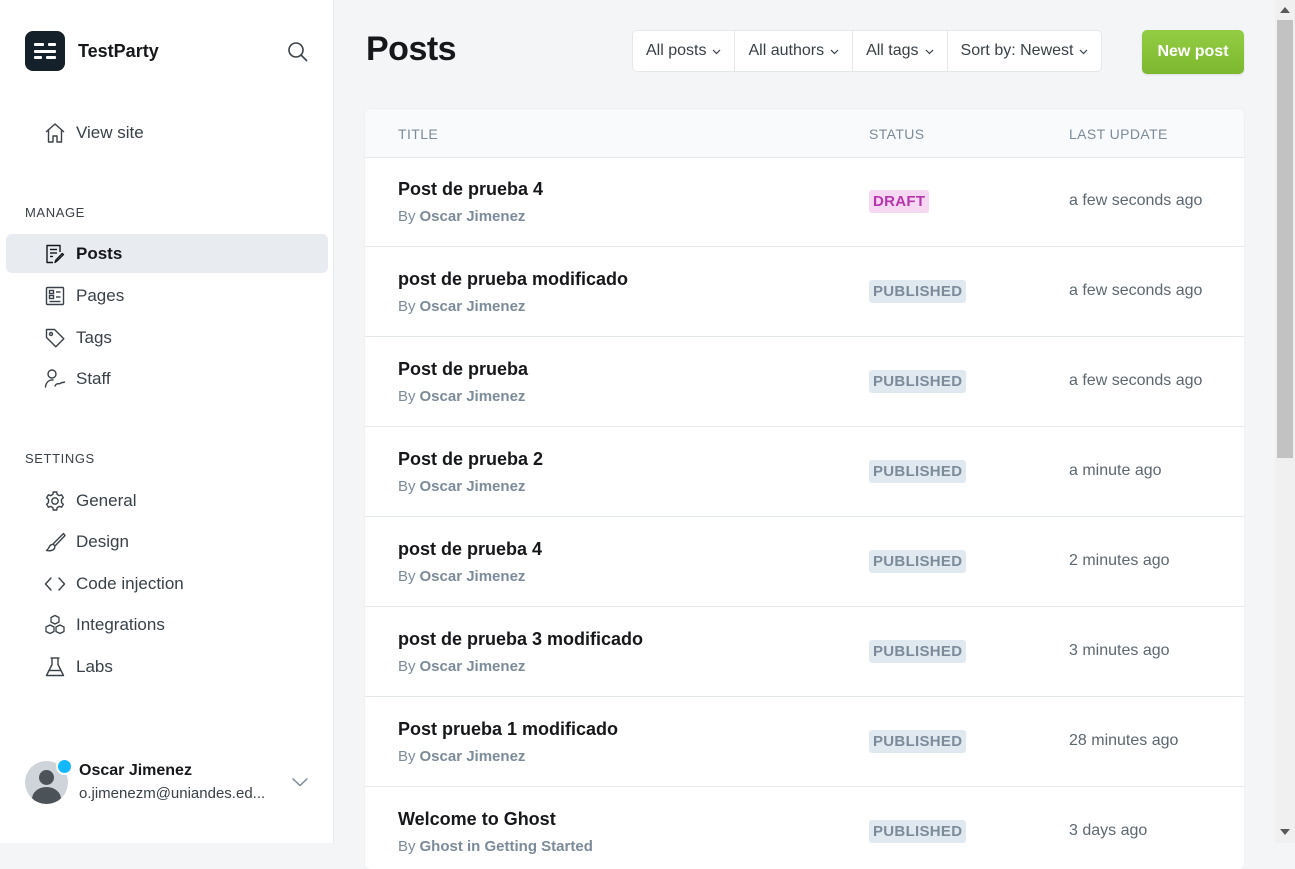 The height and width of the screenshot is (869, 1295). Describe the element at coordinates (167, 666) in the screenshot. I see `sidebar-item-labs: Labs` at that location.